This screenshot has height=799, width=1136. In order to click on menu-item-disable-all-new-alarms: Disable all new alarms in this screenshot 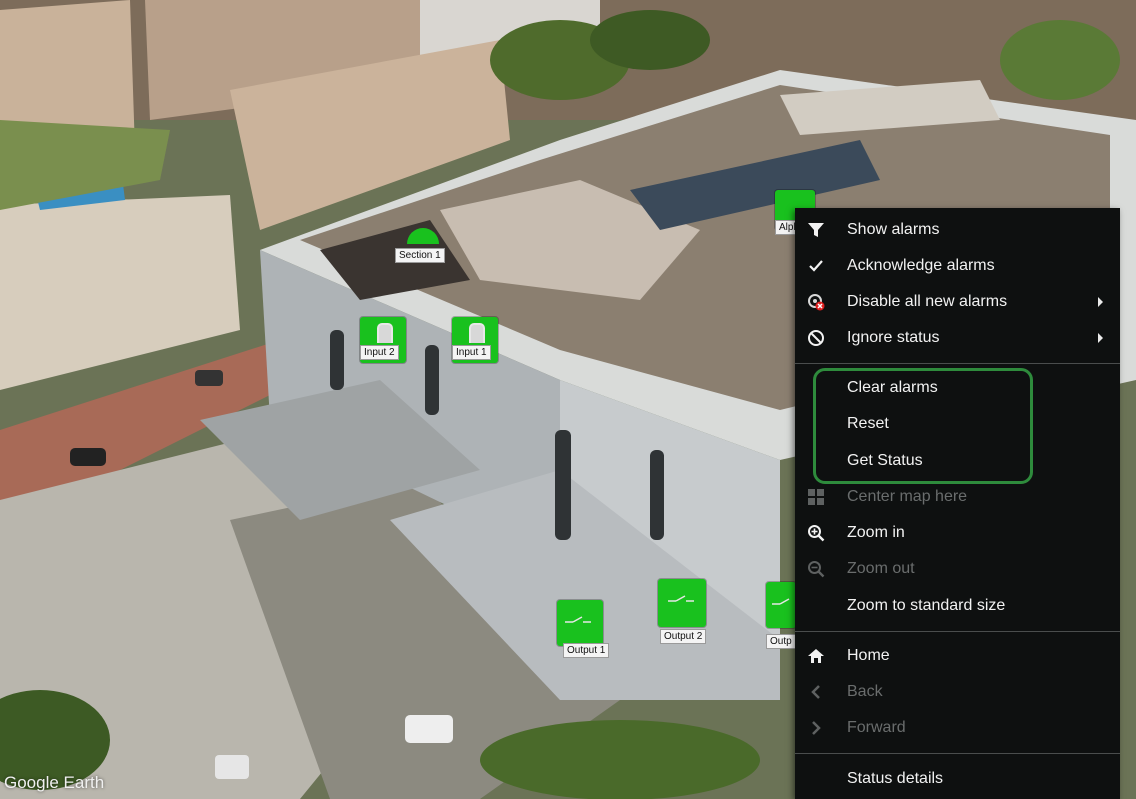, I will do `click(957, 302)`.